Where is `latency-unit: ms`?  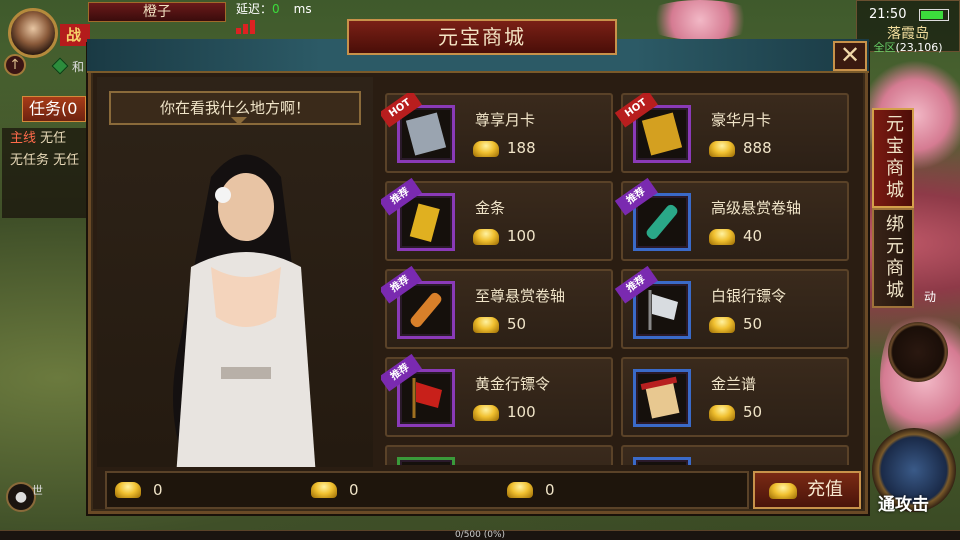 latency-unit: ms is located at coordinates (302, 9).